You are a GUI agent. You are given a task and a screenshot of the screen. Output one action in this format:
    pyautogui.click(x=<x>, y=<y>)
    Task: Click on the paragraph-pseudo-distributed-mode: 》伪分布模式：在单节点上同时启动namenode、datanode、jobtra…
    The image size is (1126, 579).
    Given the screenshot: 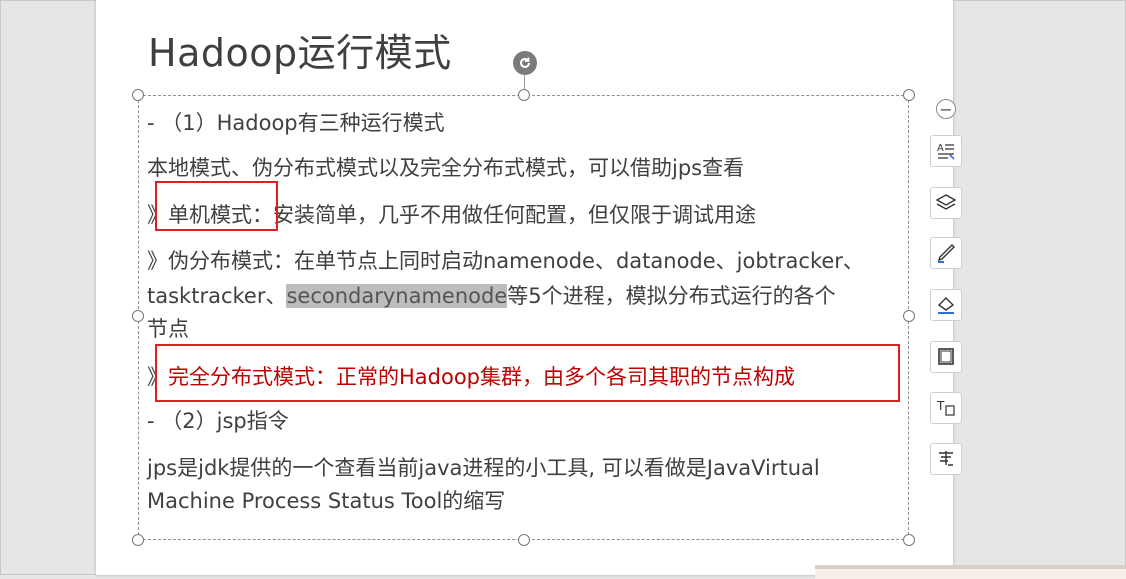 What is the action you would take?
    pyautogui.click(x=505, y=261)
    